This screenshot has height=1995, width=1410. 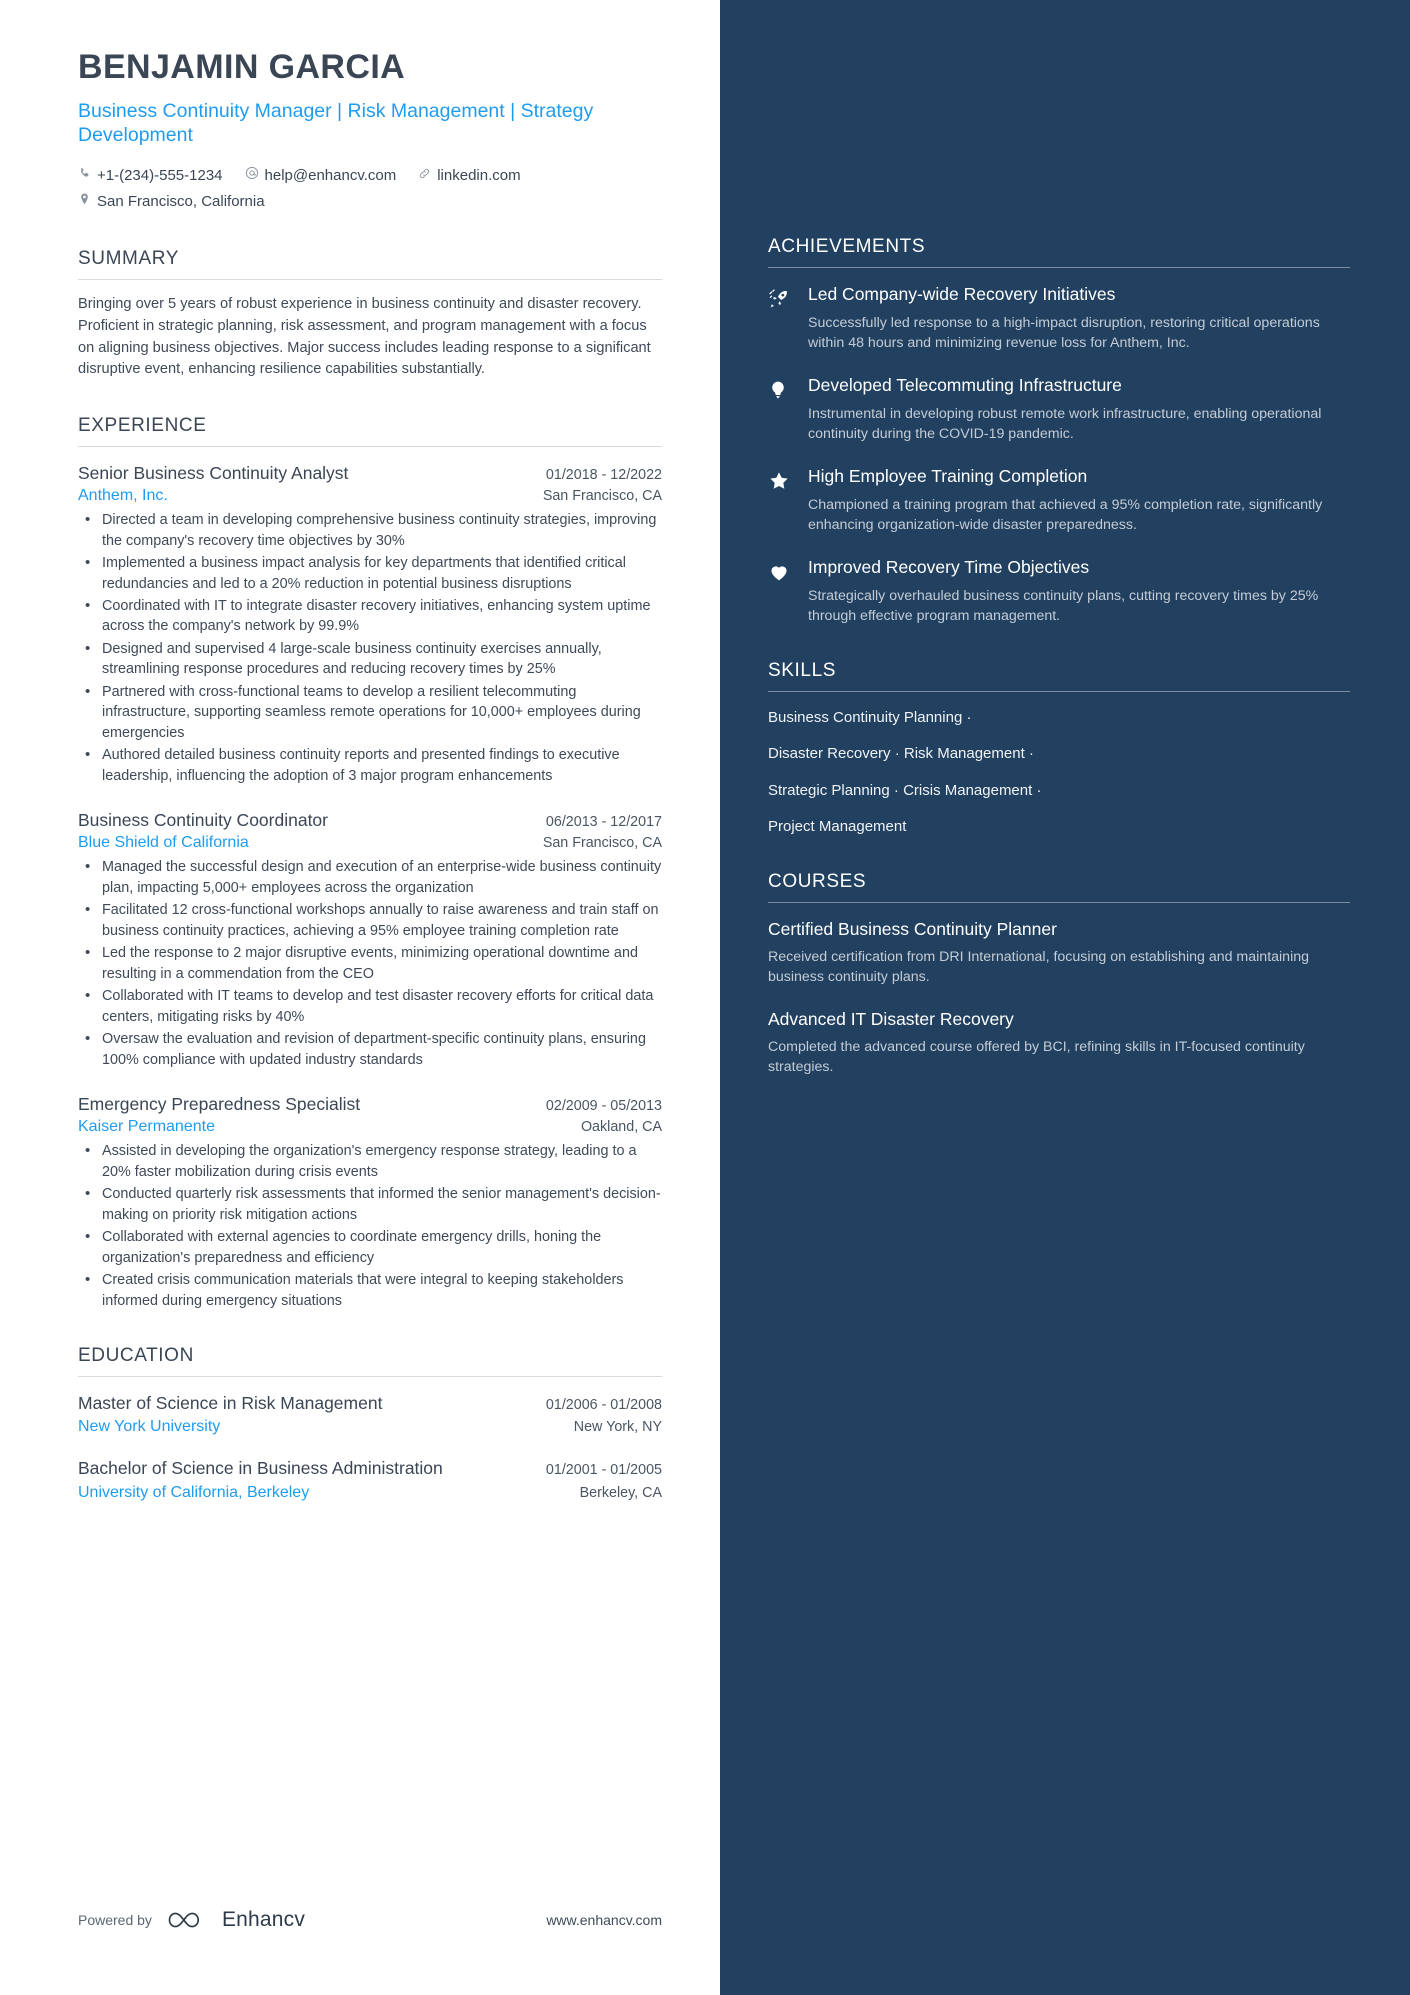 I want to click on lightbulb-icon, so click(x=781, y=409).